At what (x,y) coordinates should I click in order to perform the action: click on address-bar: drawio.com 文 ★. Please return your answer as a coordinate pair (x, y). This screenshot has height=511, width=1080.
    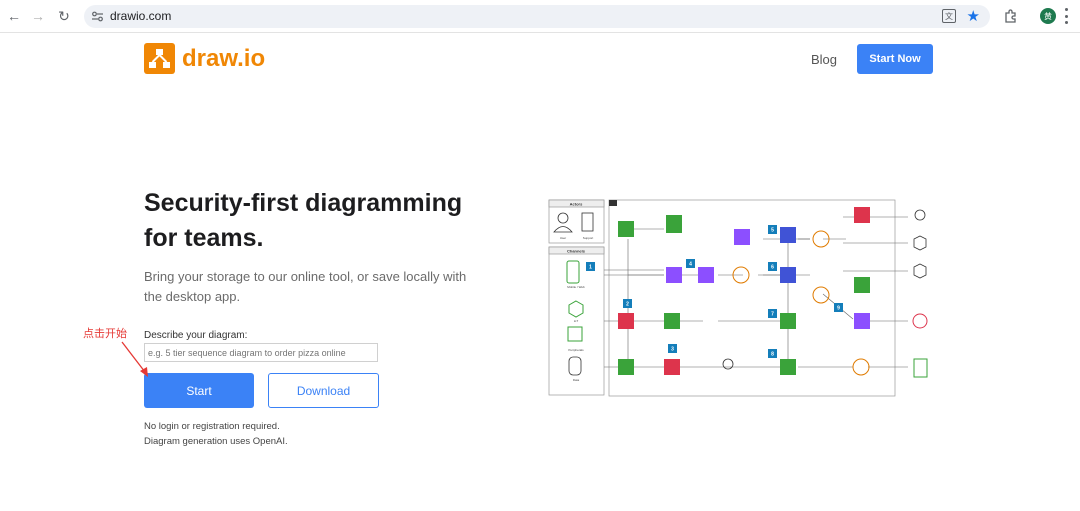
    Looking at the image, I should click on (537, 16).